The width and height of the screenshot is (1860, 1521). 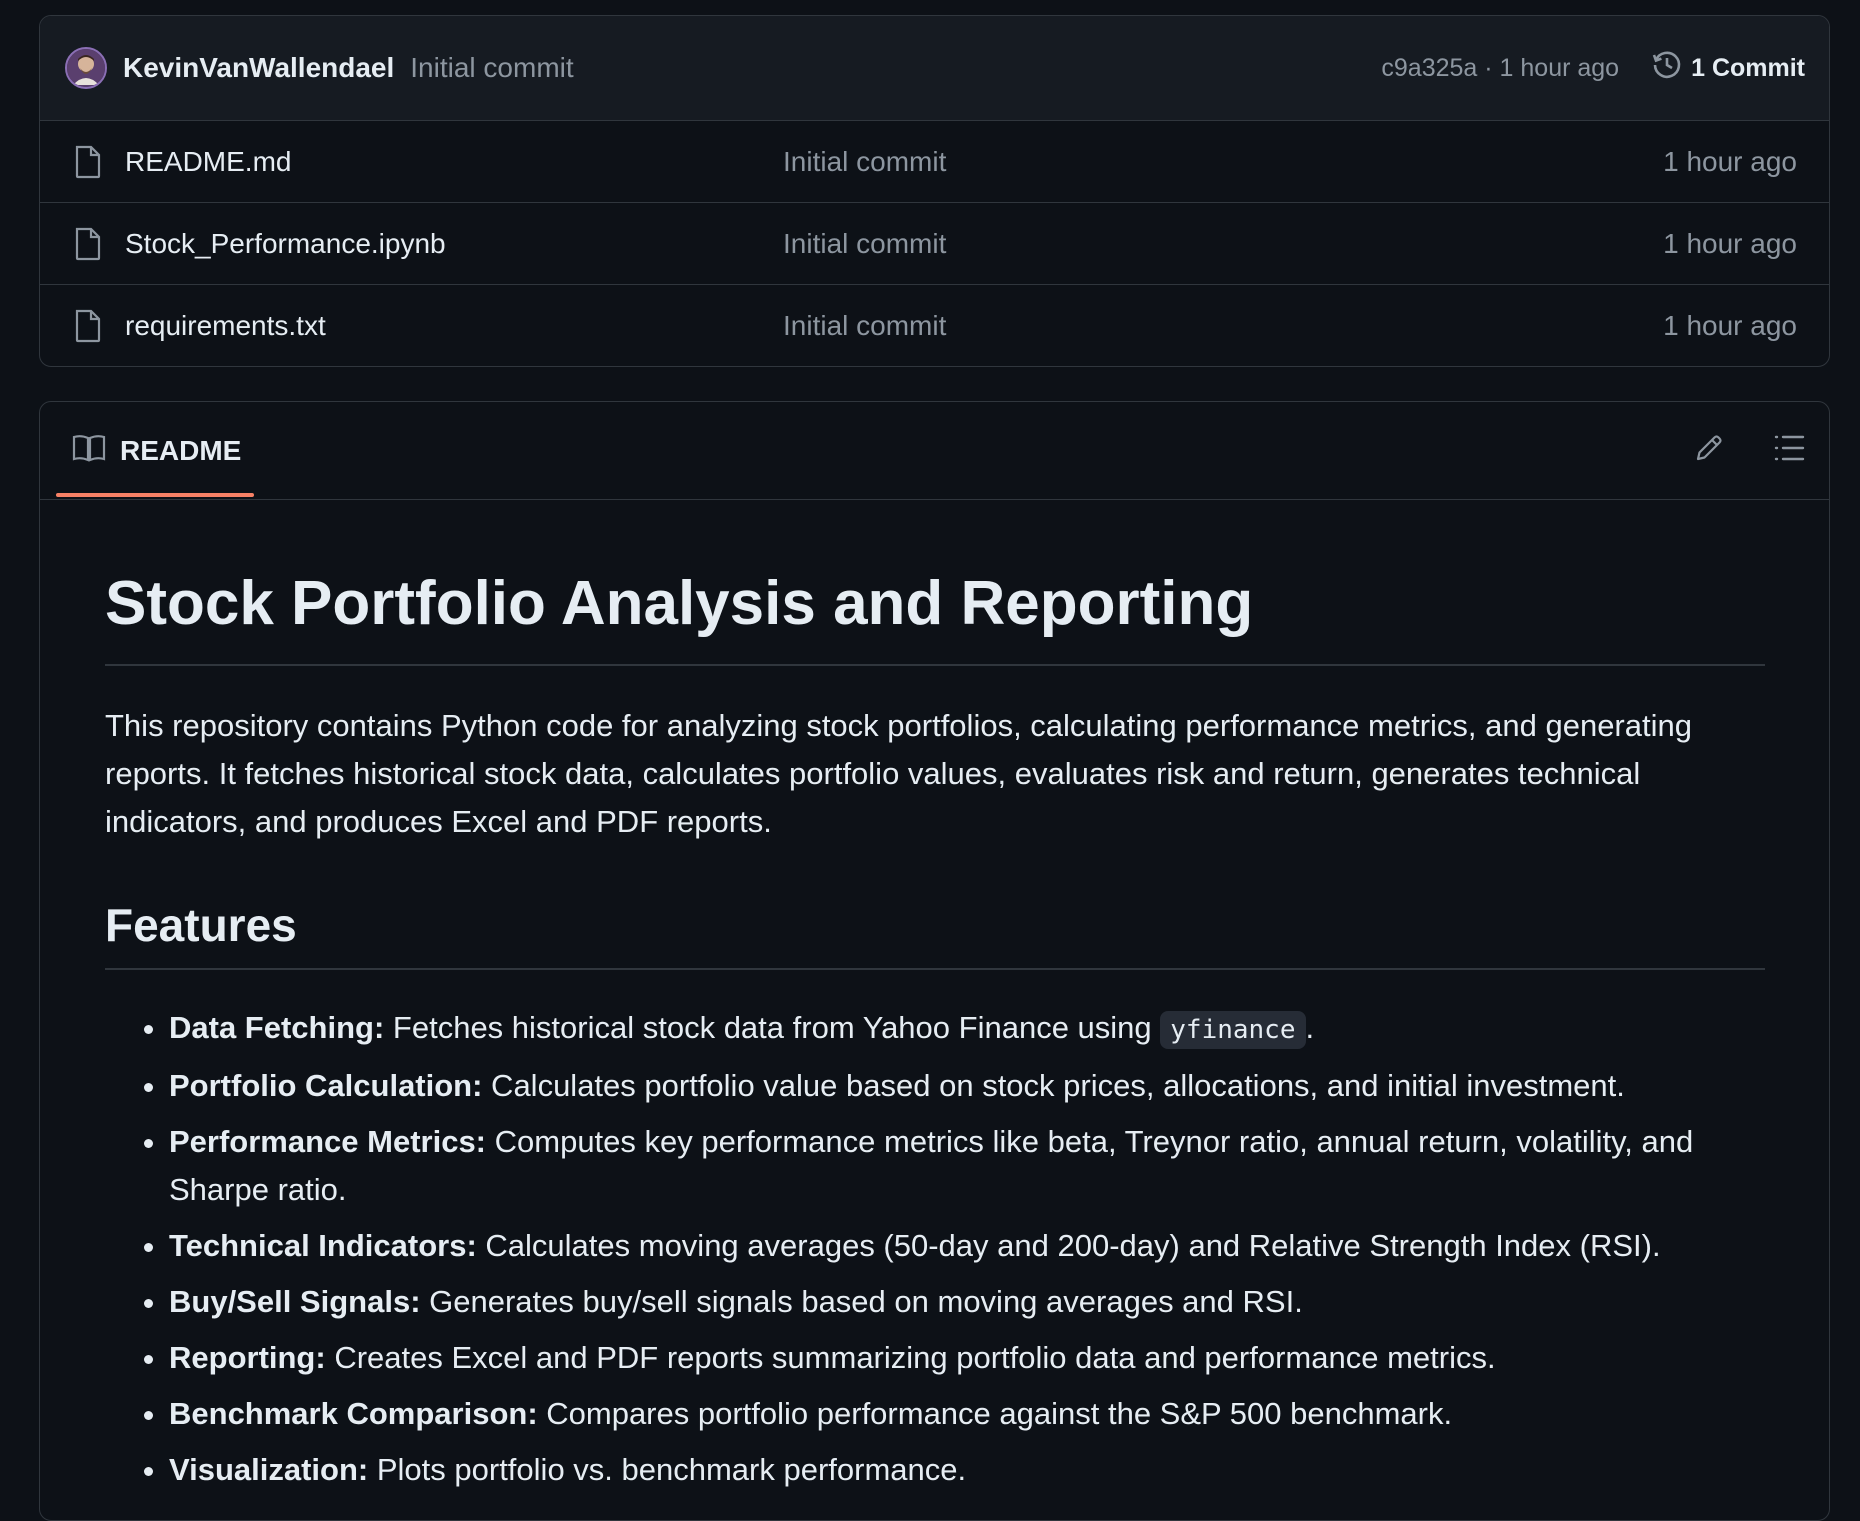 I want to click on tab-readme: README, so click(x=164, y=450).